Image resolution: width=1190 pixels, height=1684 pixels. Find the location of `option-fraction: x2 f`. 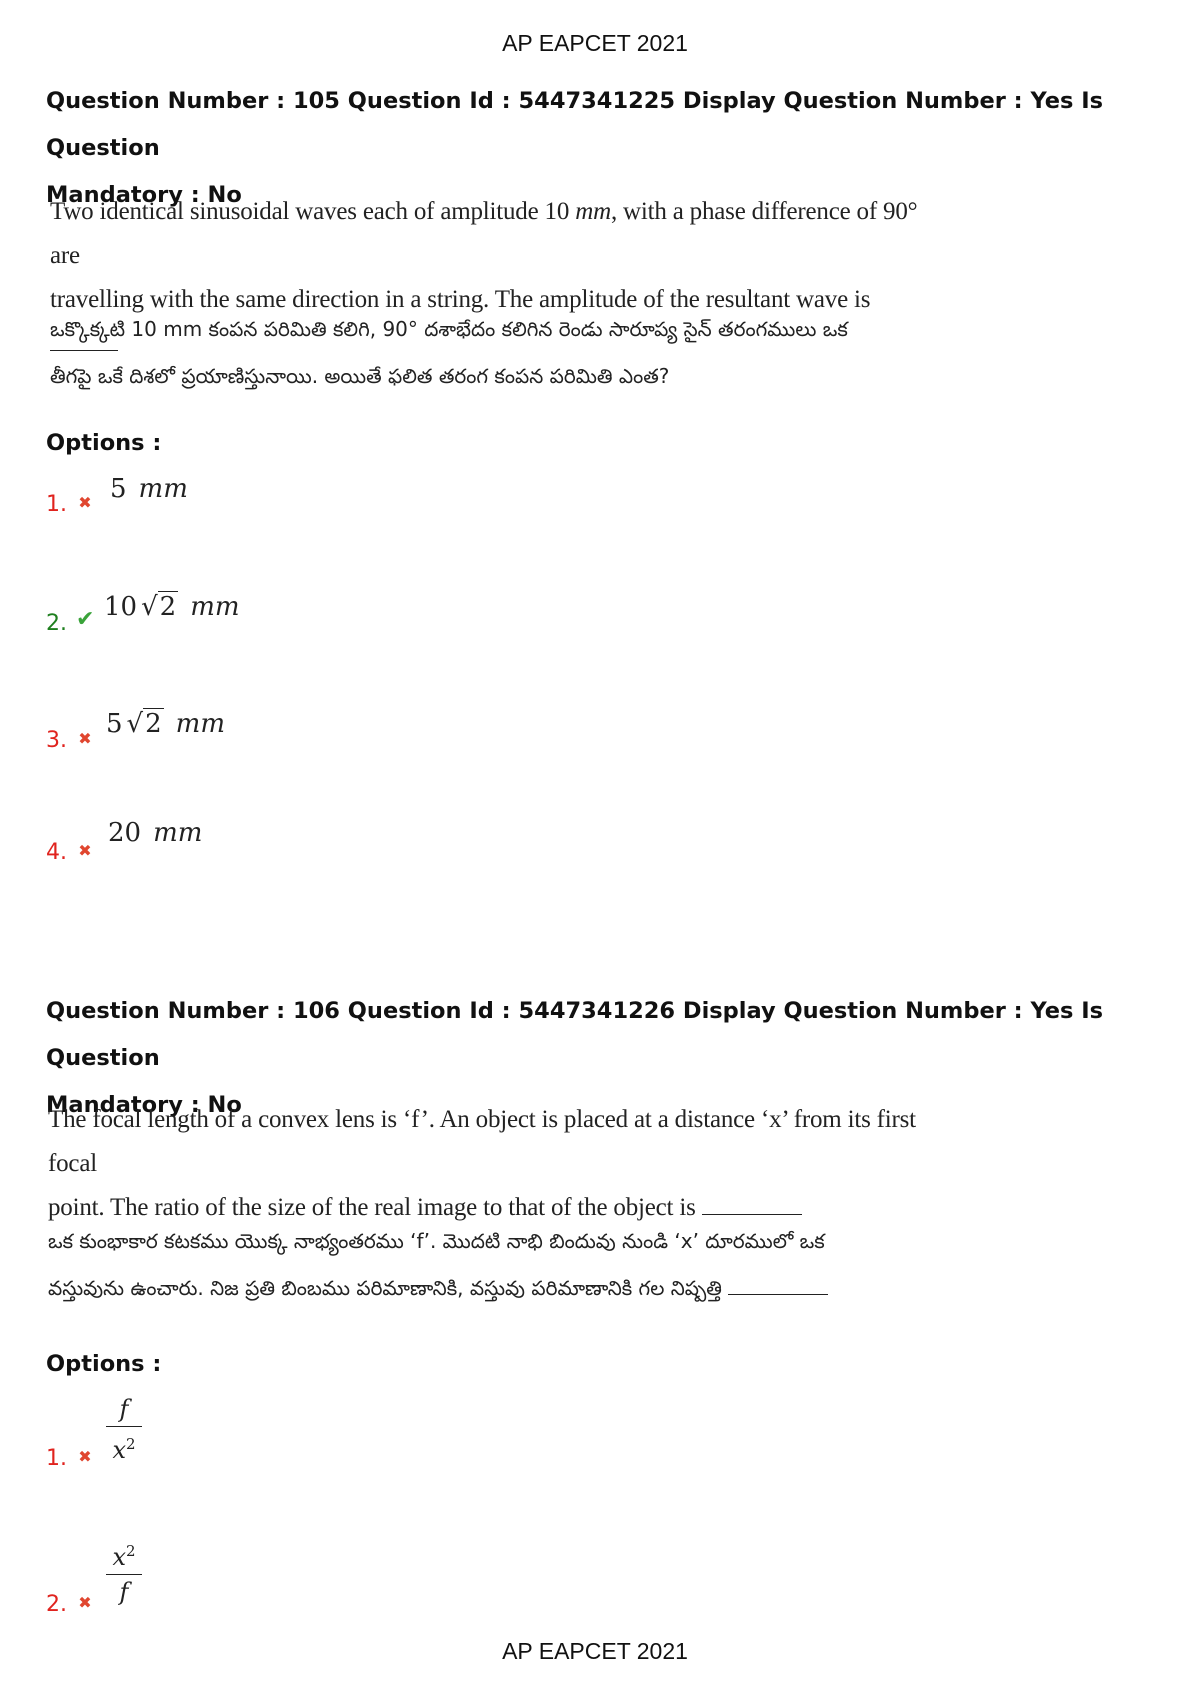

option-fraction: x2 f is located at coordinates (124, 1571).